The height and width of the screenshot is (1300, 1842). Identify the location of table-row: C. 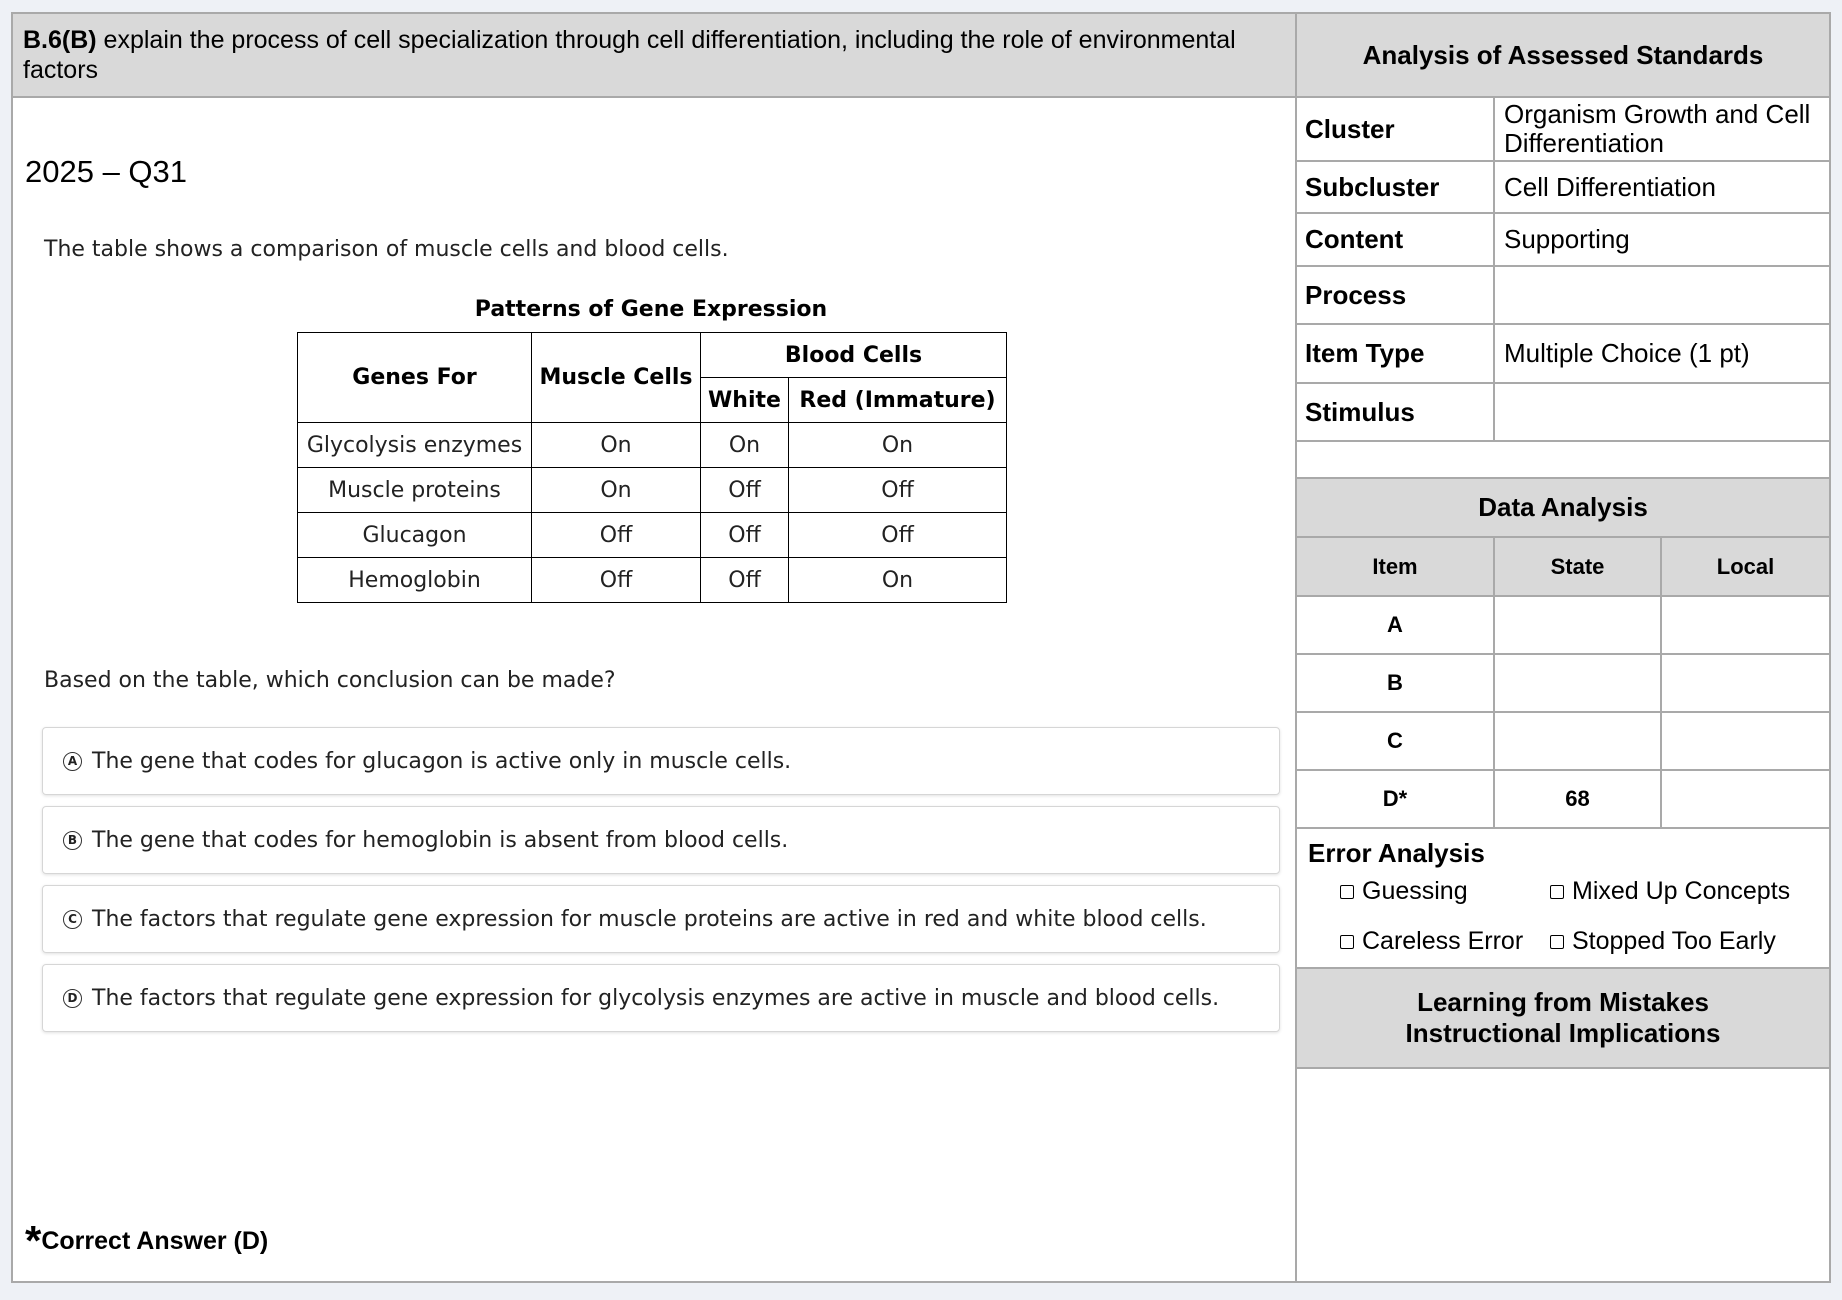
(1563, 742).